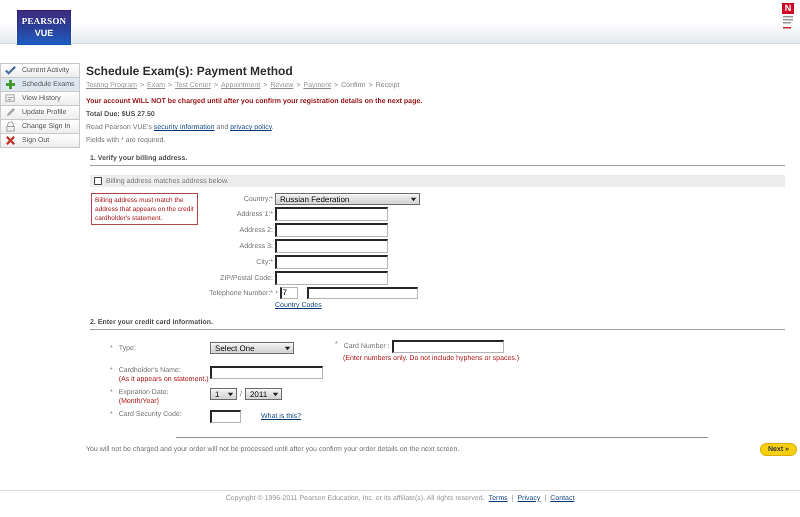 The height and width of the screenshot is (517, 800). Describe the element at coordinates (10, 98) in the screenshot. I see `history-icon` at that location.